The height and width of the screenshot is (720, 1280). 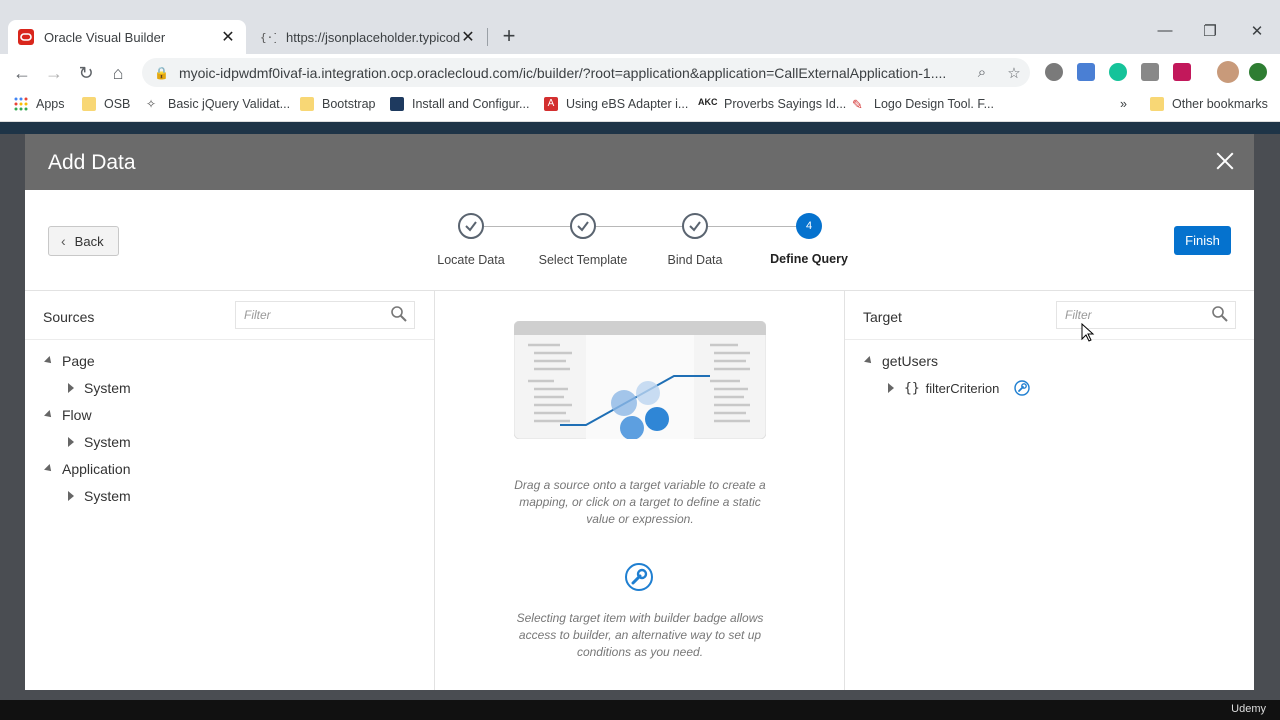 I want to click on bookmark-other: Other bookmarks, so click(x=1209, y=104).